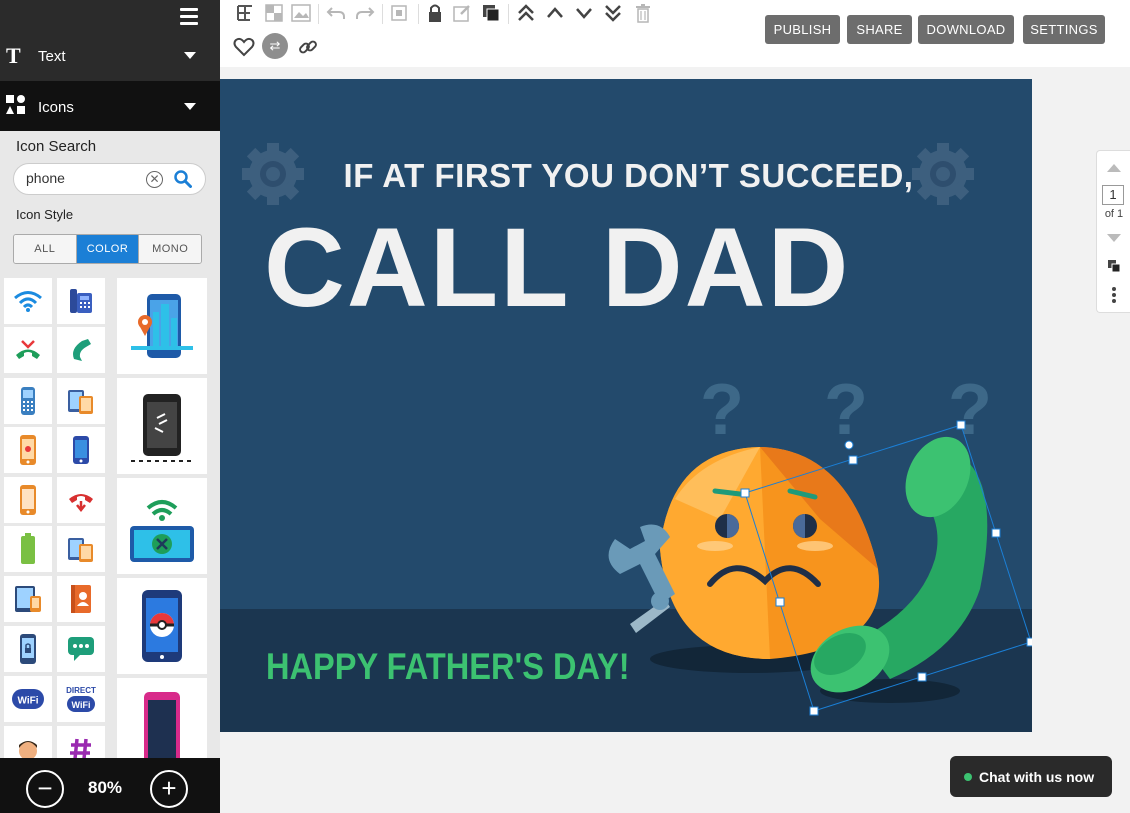 The height and width of the screenshot is (813, 1130). I want to click on text-T-icon: T, so click(13, 55).